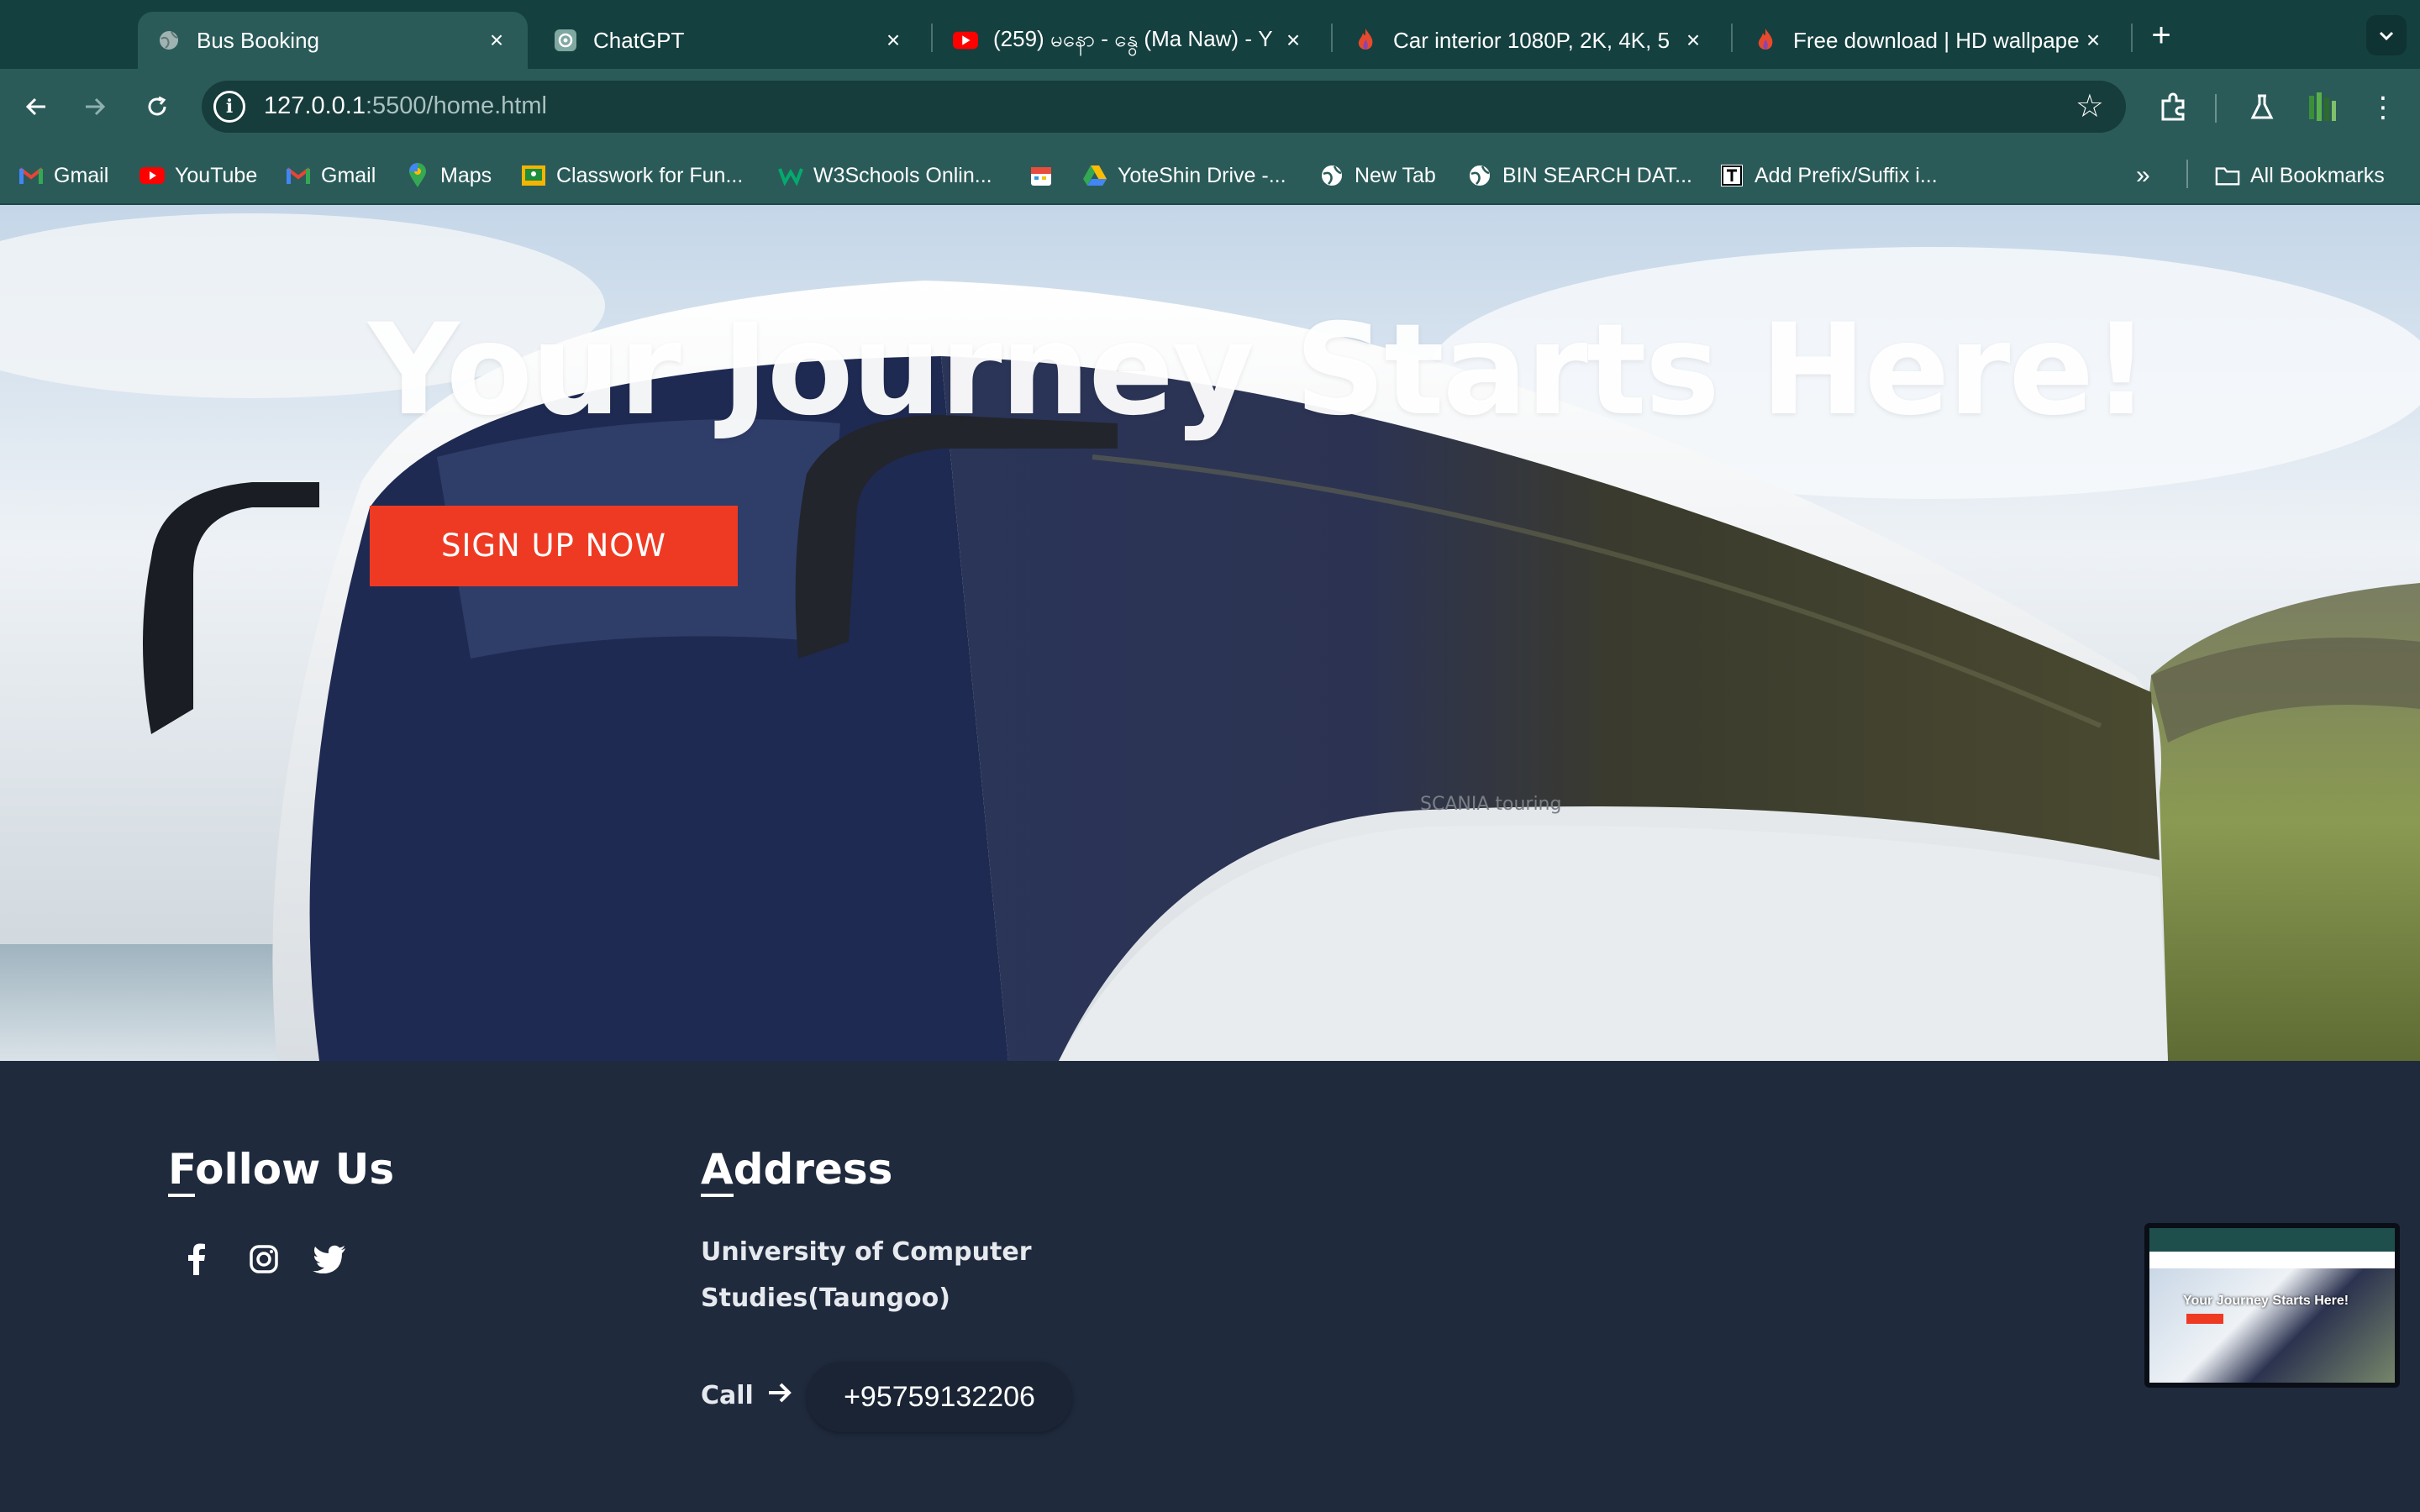 The width and height of the screenshot is (2420, 1512). Describe the element at coordinates (2173, 107) in the screenshot. I see `extensions-icon` at that location.